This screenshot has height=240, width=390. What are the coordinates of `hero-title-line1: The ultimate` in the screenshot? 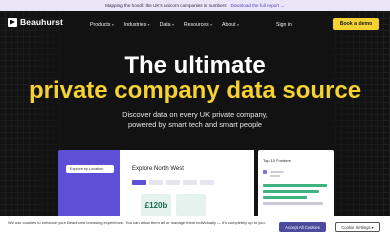 It's located at (195, 65).